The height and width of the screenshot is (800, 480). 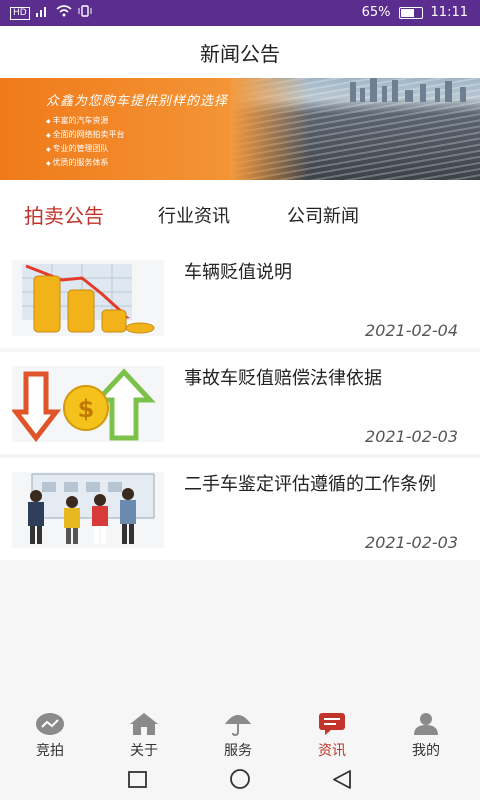 I want to click on nav-item-mine: 我的, so click(x=426, y=736).